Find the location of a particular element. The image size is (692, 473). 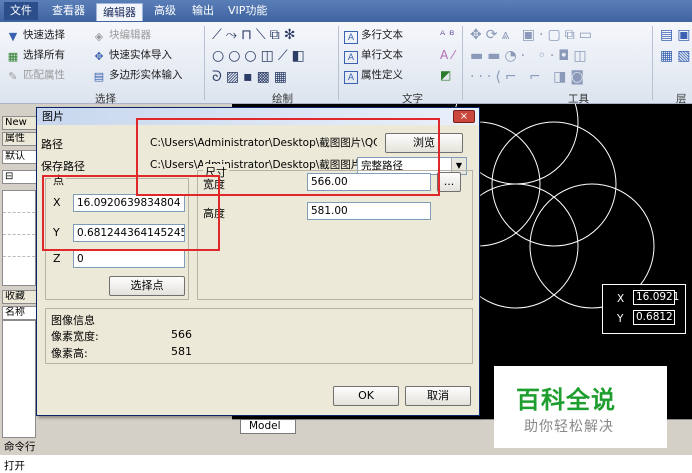

import-icon: ✥ is located at coordinates (99, 56).